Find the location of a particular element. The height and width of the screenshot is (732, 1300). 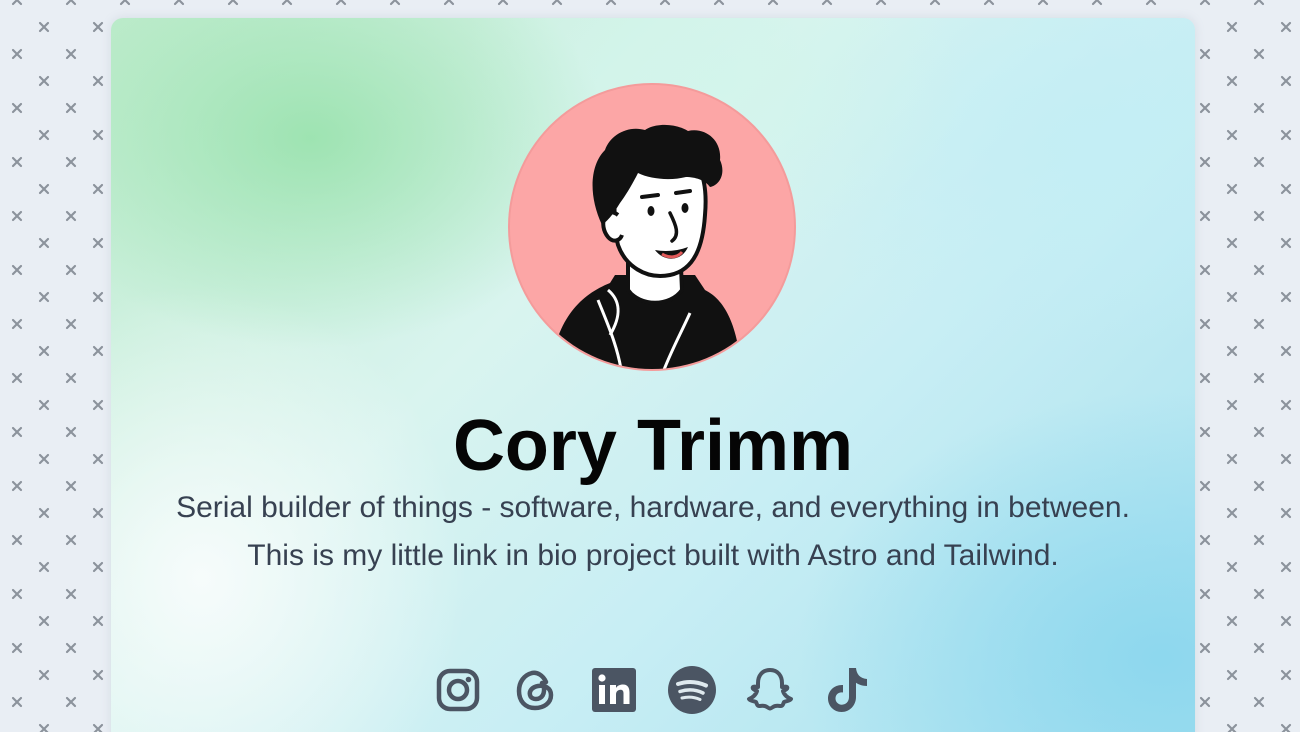

snapchat-link is located at coordinates (770, 690).